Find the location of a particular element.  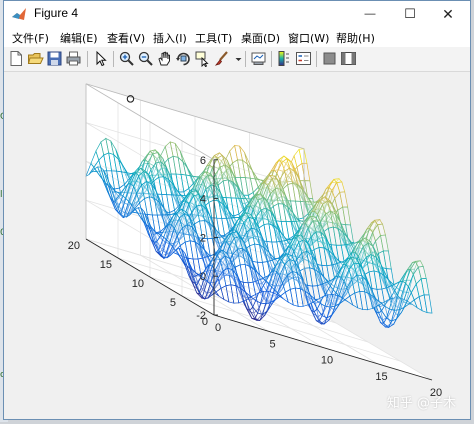

matlab-app-icon is located at coordinates (19, 14).